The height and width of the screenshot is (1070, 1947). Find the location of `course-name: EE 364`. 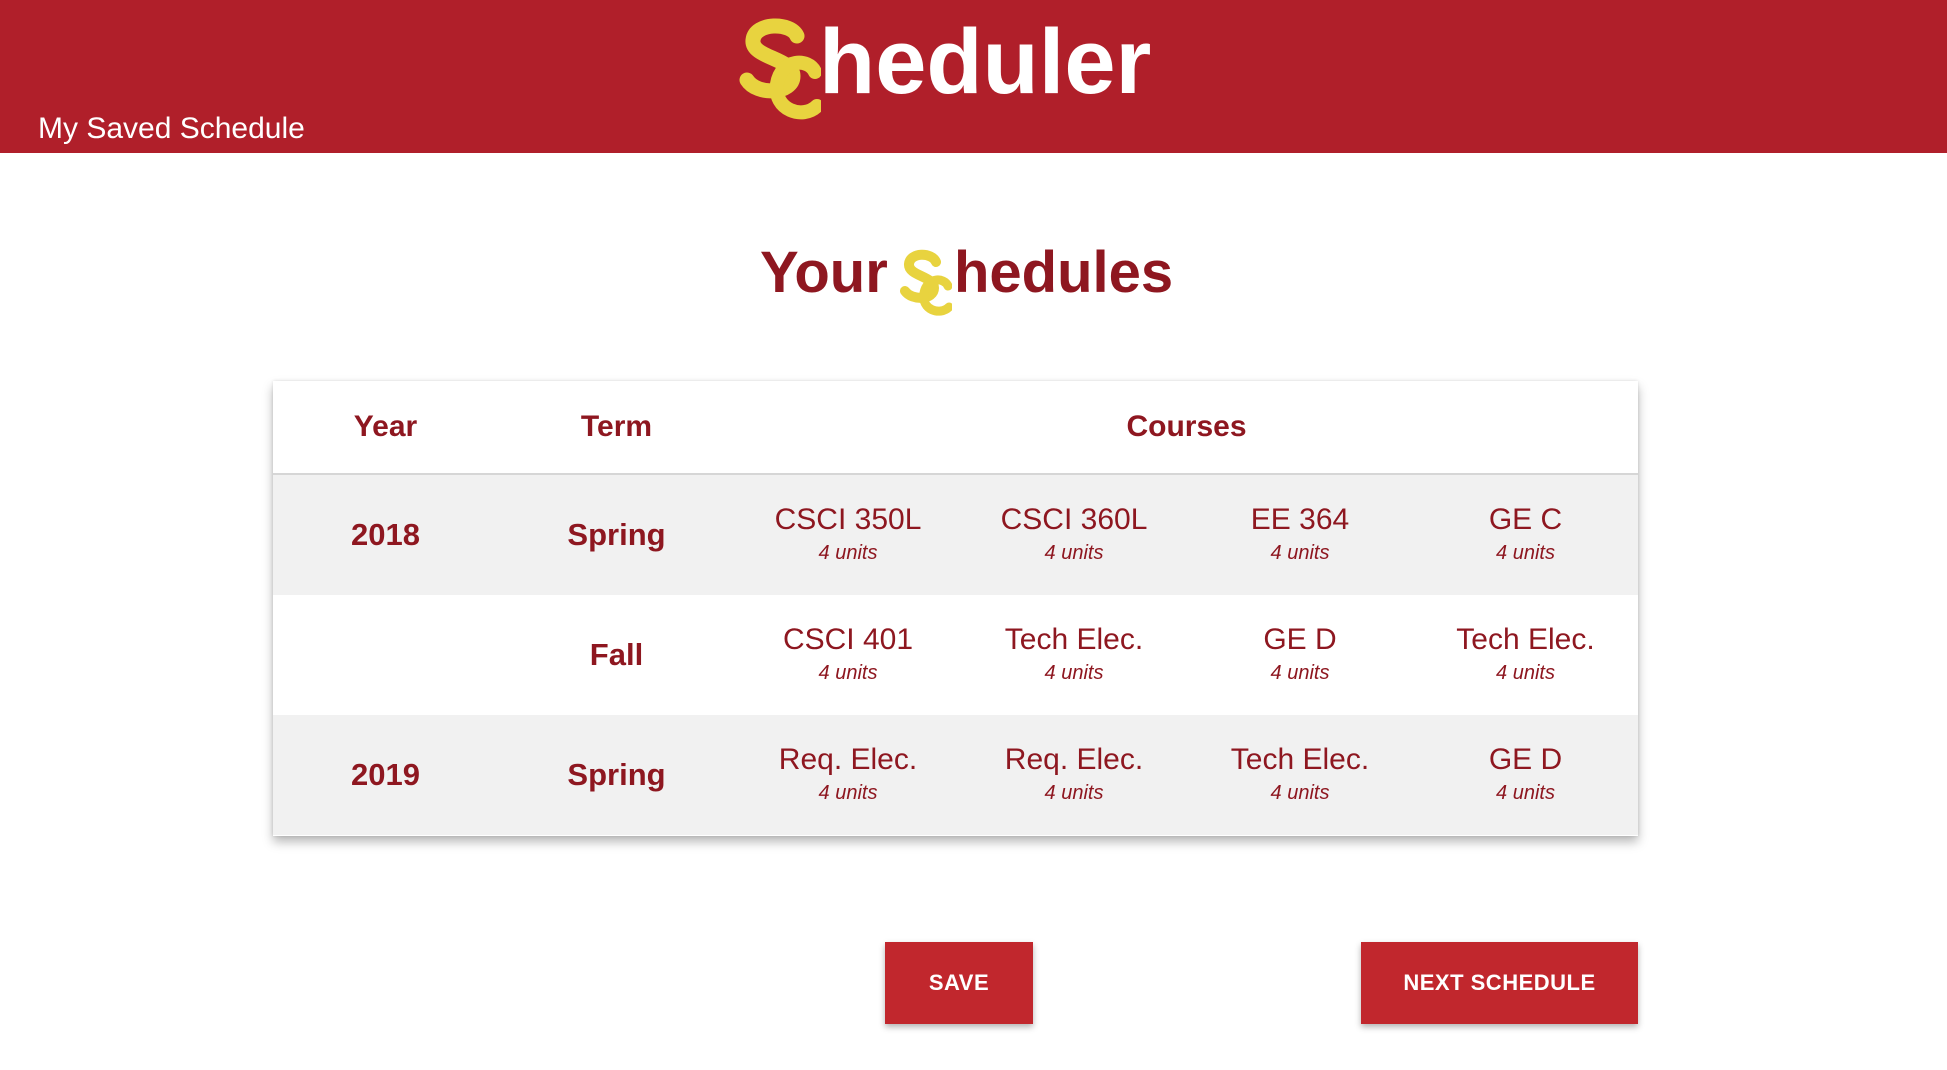

course-name: EE 364 is located at coordinates (1300, 519).